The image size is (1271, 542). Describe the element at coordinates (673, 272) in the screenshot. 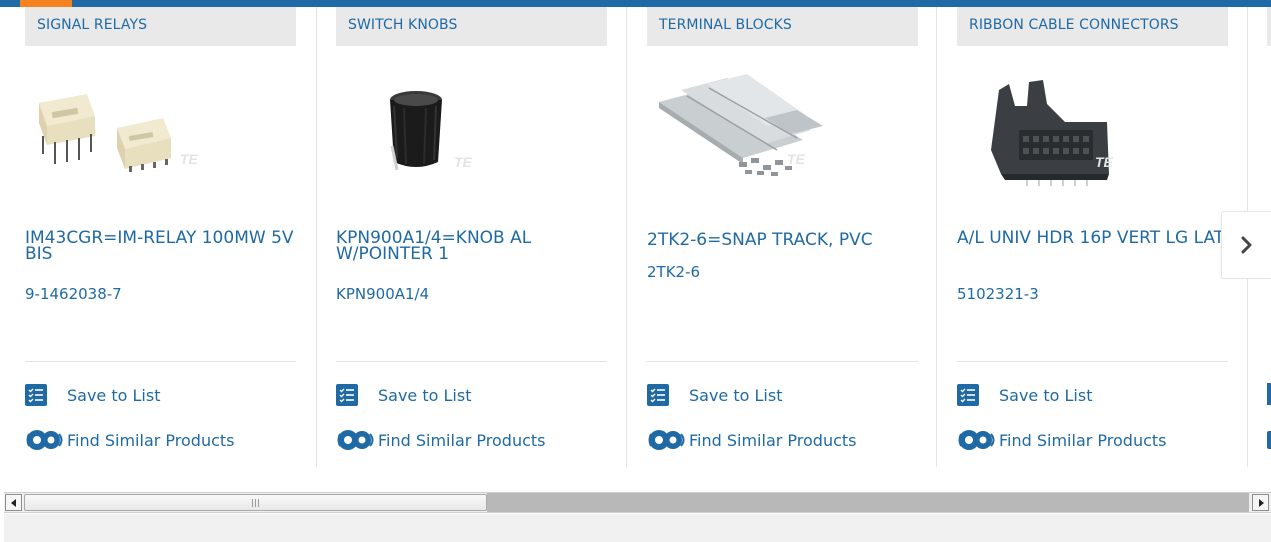

I see `part-number-link: 2TK2-6` at that location.